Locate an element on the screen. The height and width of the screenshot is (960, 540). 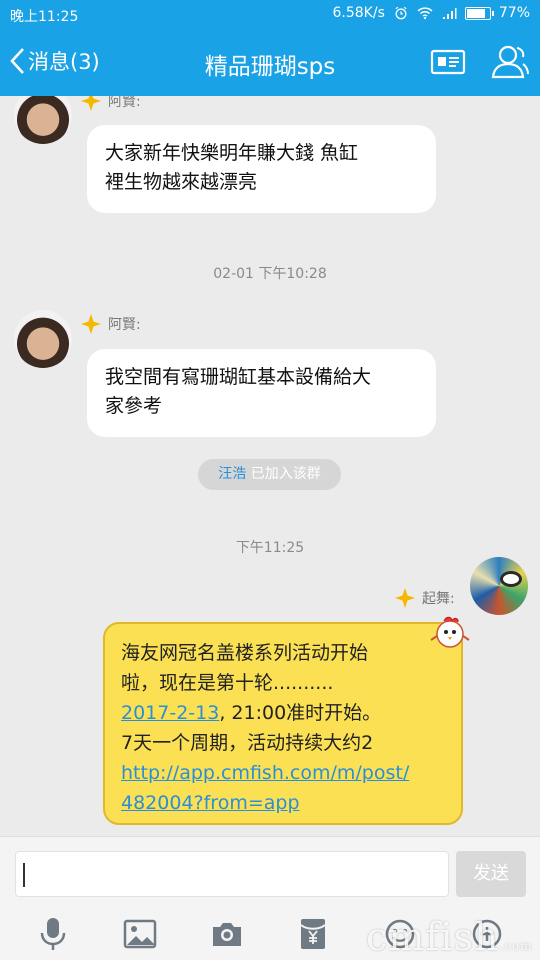
mic-icon is located at coordinates (53, 934).